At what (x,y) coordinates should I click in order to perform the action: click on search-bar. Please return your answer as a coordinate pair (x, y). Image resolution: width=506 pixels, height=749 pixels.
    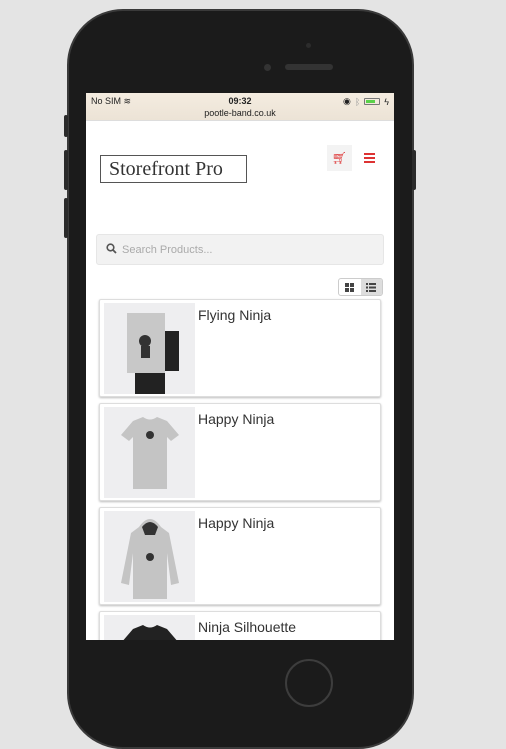
    Looking at the image, I should click on (240, 249).